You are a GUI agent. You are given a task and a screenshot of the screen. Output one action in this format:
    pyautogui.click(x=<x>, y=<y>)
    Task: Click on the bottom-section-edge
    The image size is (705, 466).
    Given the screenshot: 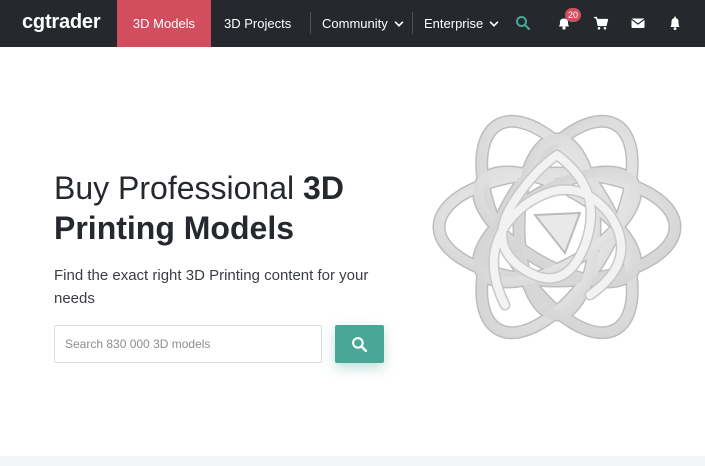 What is the action you would take?
    pyautogui.click(x=352, y=461)
    